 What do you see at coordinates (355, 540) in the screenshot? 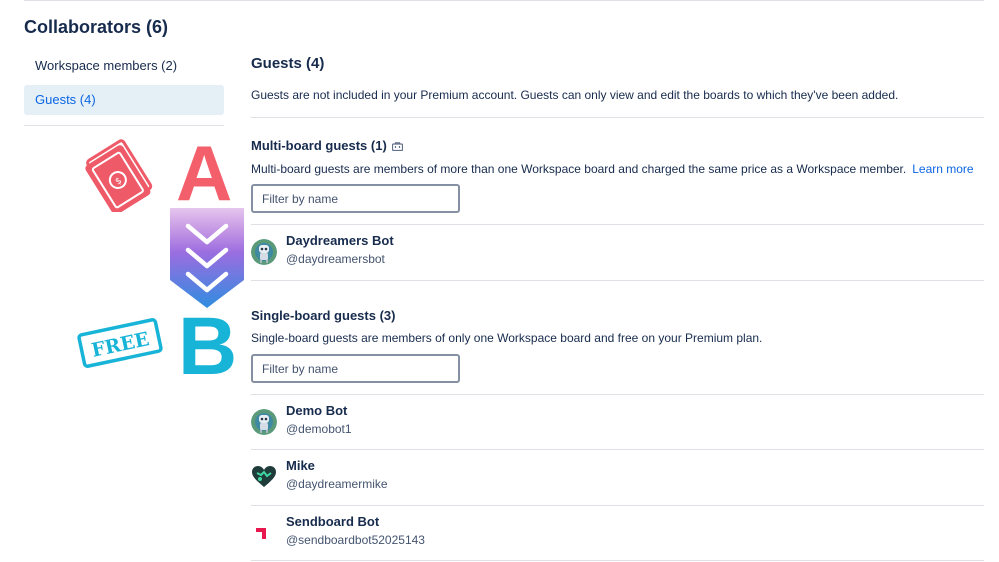
I see `member-username: @sendboardbot52025143` at bounding box center [355, 540].